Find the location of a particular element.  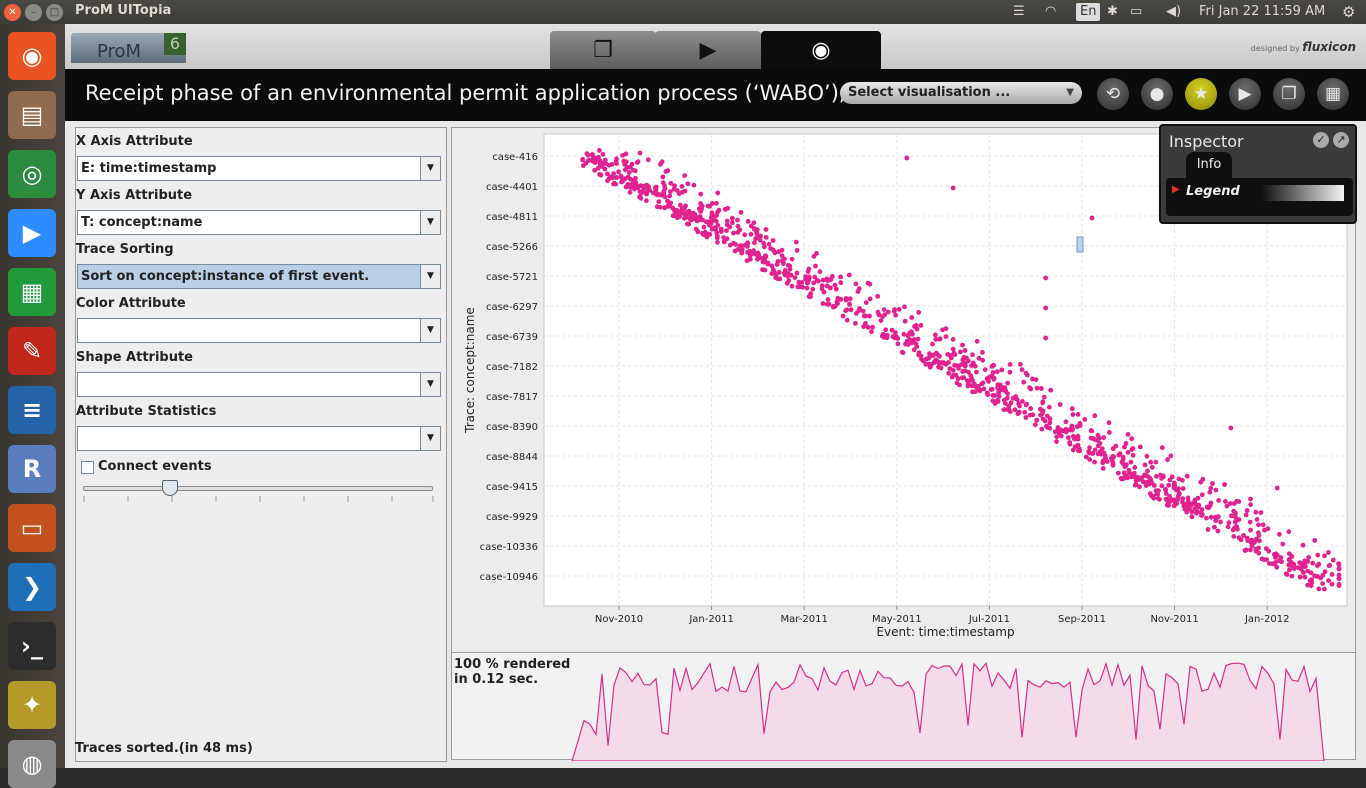

clock: Fri Jan 22 11:59 AM is located at coordinates (1262, 12).